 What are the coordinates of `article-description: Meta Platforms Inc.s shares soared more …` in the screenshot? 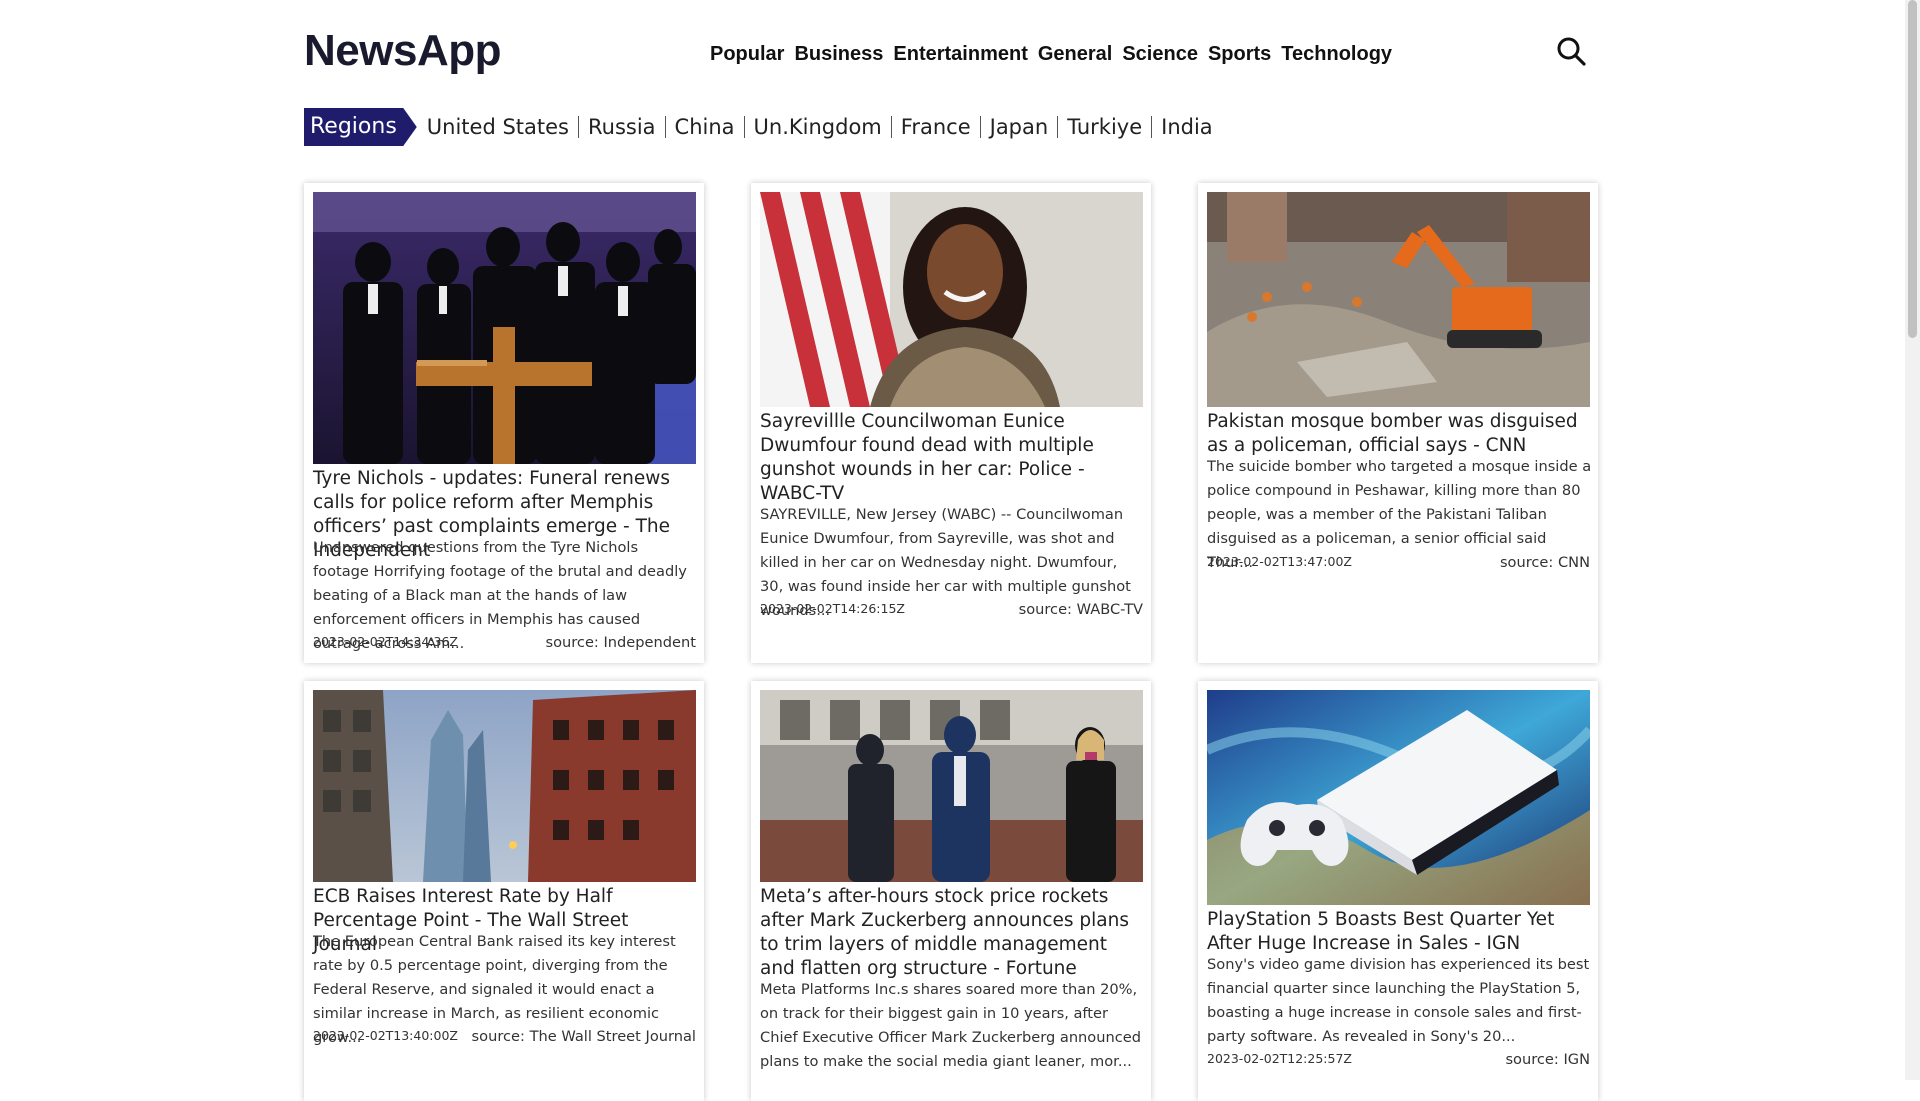 It's located at (951, 1025).